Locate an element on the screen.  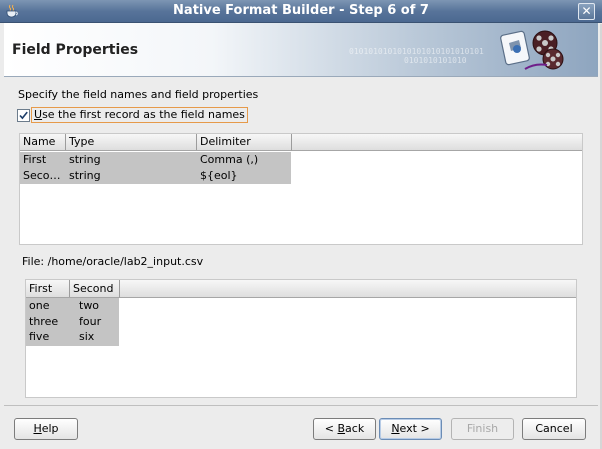
check-icon is located at coordinates (23, 115).